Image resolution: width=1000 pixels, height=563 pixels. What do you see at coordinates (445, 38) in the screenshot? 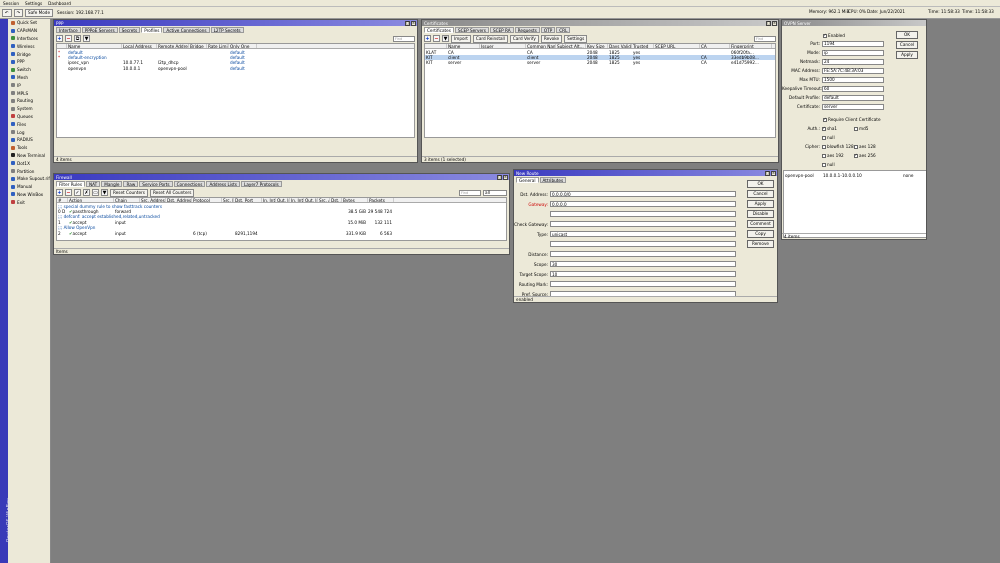
I see `filter-icon: ▼` at bounding box center [445, 38].